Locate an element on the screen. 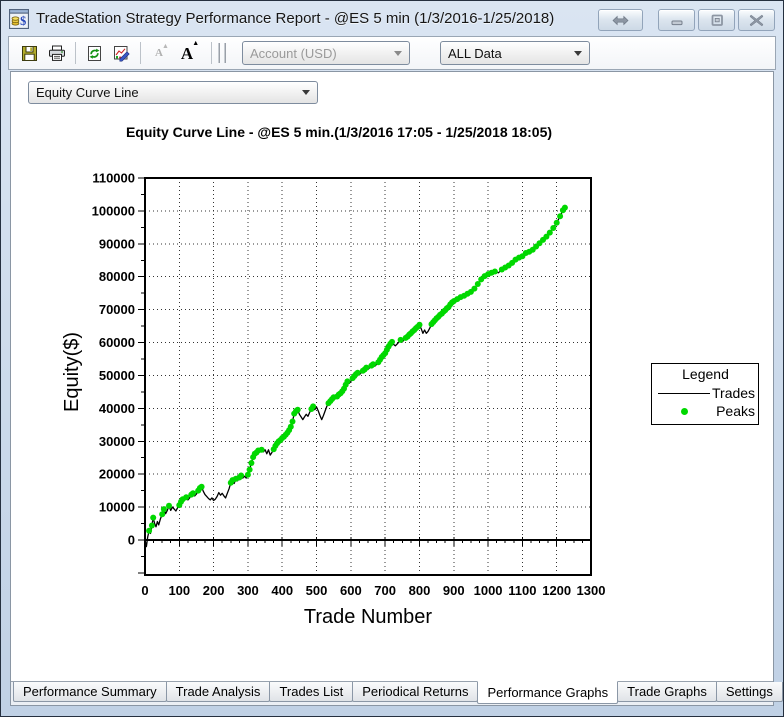 Image resolution: width=784 pixels, height=717 pixels. refresh-icon is located at coordinates (94, 53).